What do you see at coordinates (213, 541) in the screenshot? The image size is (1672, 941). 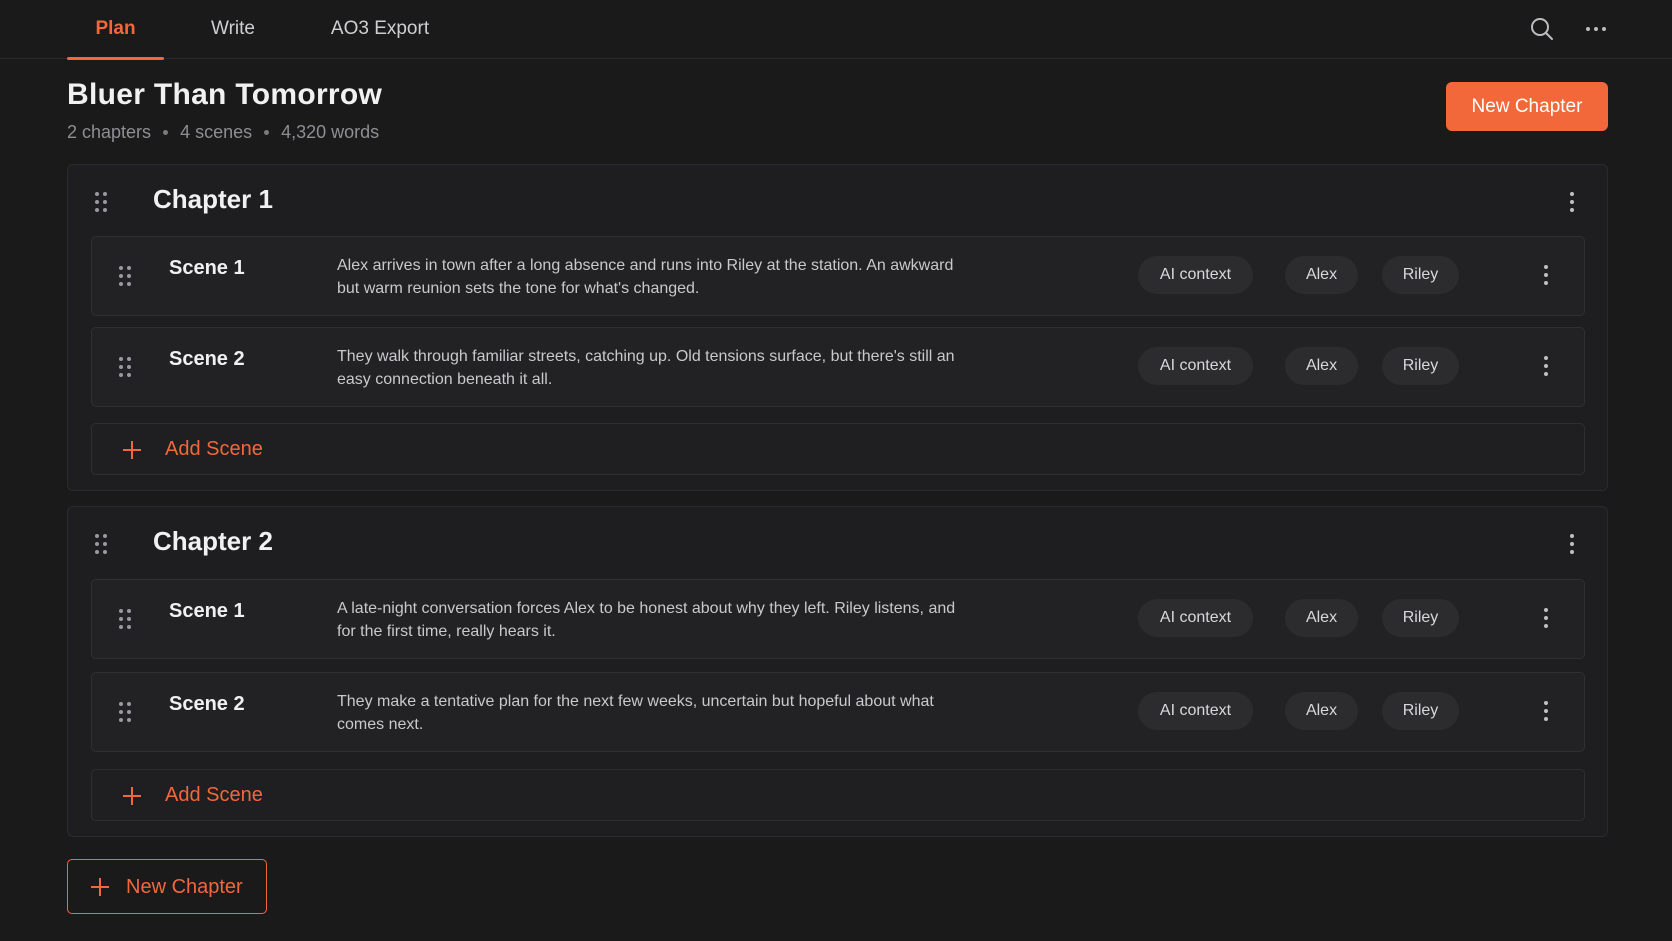 I see `chapter-title: Chapter 2` at bounding box center [213, 541].